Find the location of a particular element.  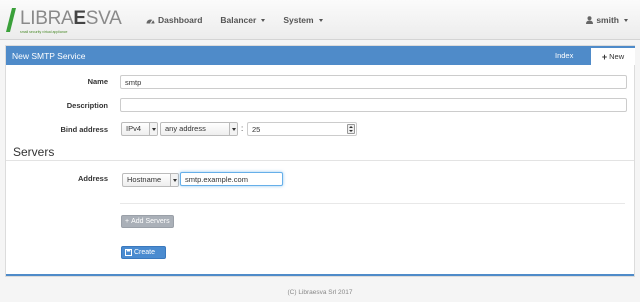

bind-address-select: any address is located at coordinates (199, 129).